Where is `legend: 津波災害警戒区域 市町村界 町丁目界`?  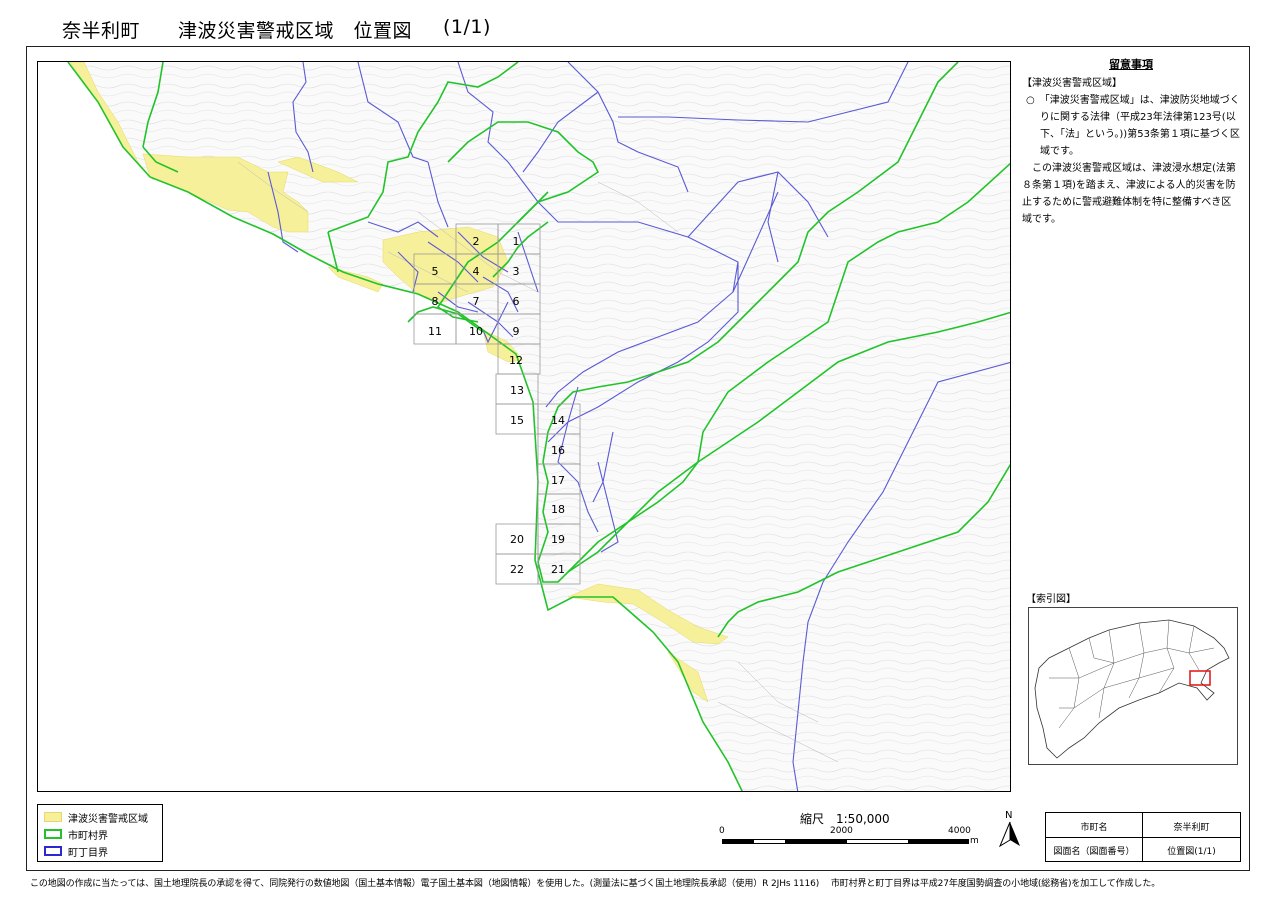
legend: 津波災害警戒区域 市町村界 町丁目界 is located at coordinates (100, 833).